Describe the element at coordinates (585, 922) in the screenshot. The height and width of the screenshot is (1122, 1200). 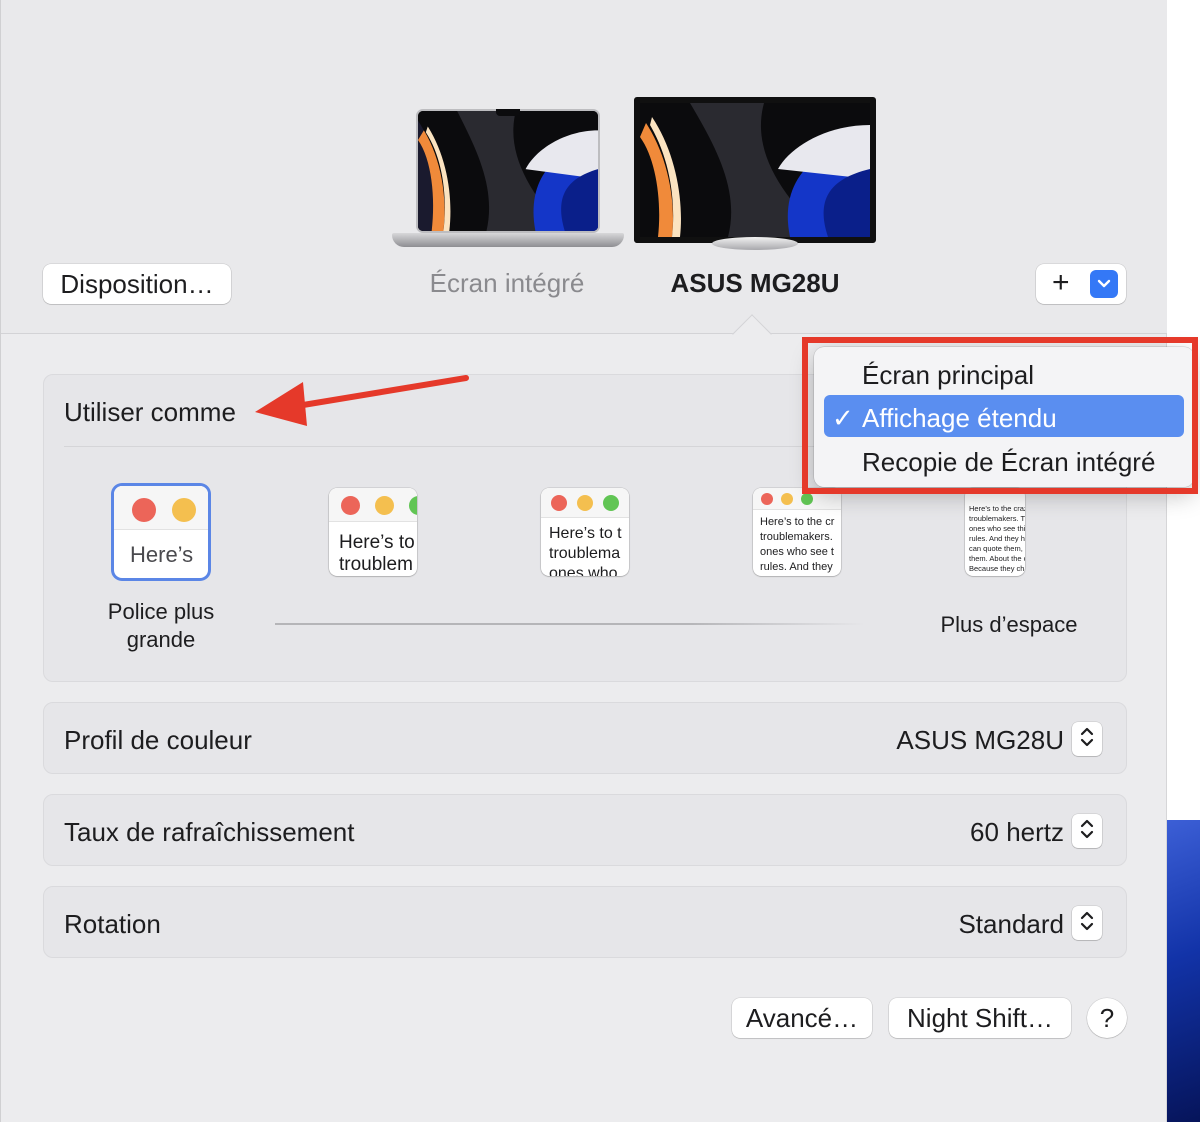
I see `rotation-row: Rotation Standard` at that location.